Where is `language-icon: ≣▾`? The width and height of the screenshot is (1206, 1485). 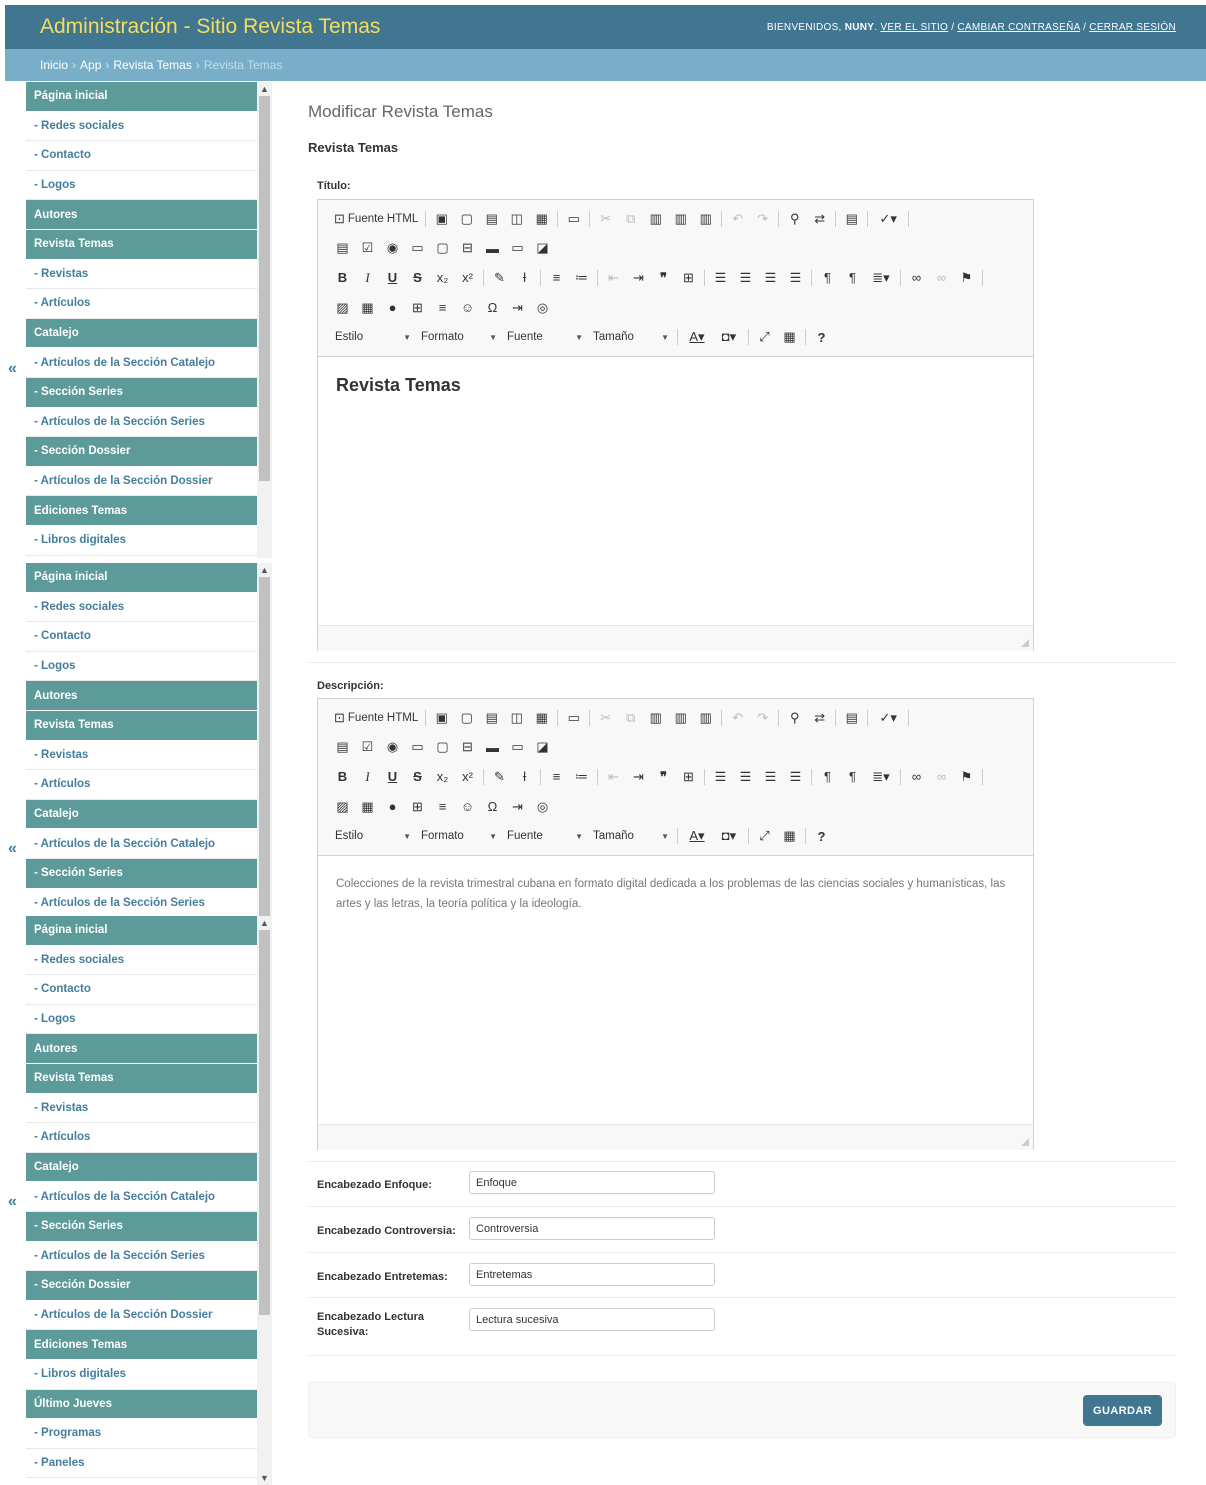 language-icon: ≣▾ is located at coordinates (881, 278).